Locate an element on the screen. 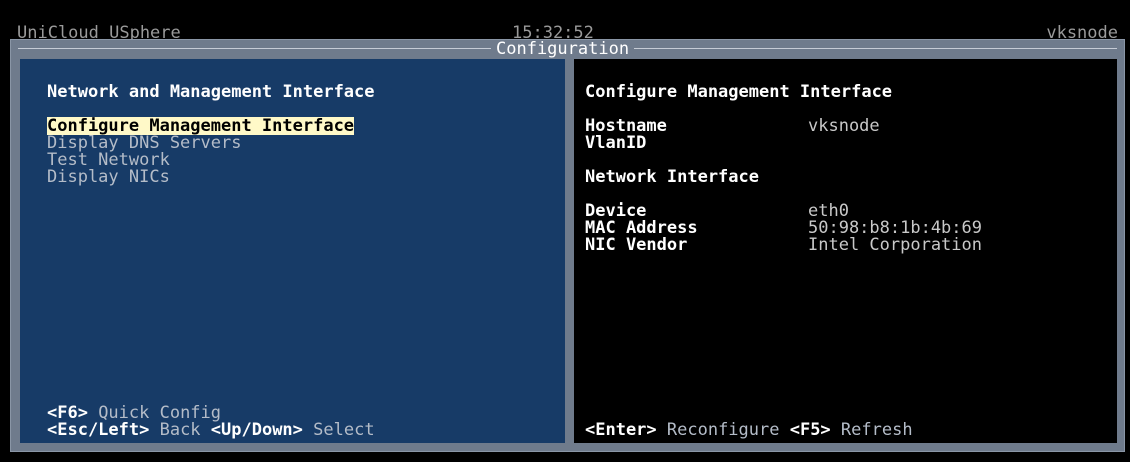  right-panel-heading: Configure Management Interface is located at coordinates (739, 92).